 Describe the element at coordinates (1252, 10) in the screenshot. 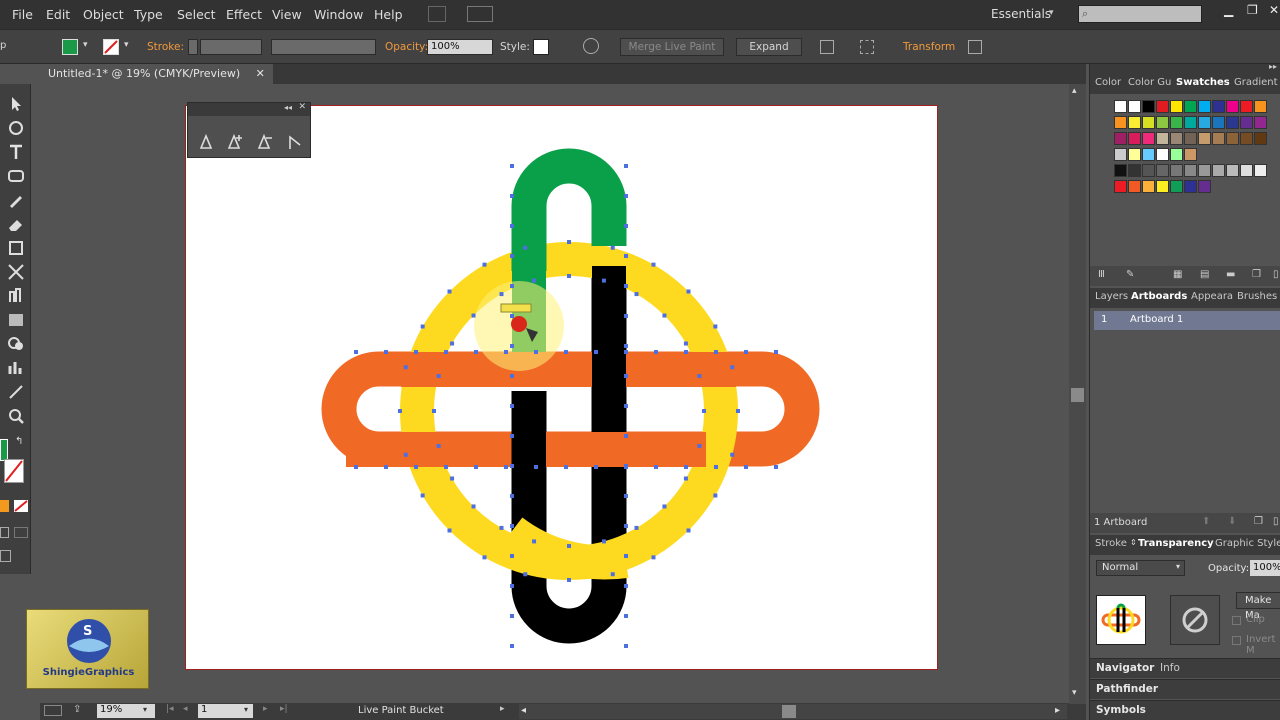

I see `restore-icon: ❐` at that location.